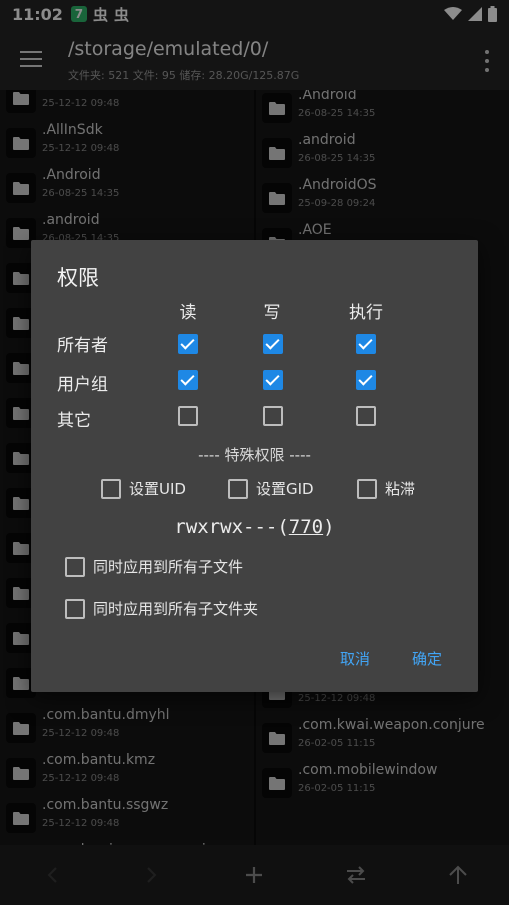 The height and width of the screenshot is (905, 509). What do you see at coordinates (355, 658) in the screenshot?
I see `cancel-button: 取消` at bounding box center [355, 658].